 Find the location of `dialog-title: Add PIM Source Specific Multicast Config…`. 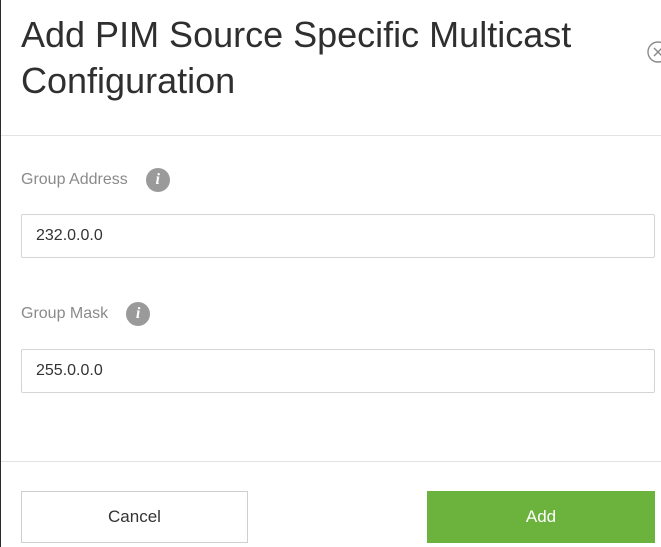

dialog-title: Add PIM Source Specific Multicast Config… is located at coordinates (296, 57).